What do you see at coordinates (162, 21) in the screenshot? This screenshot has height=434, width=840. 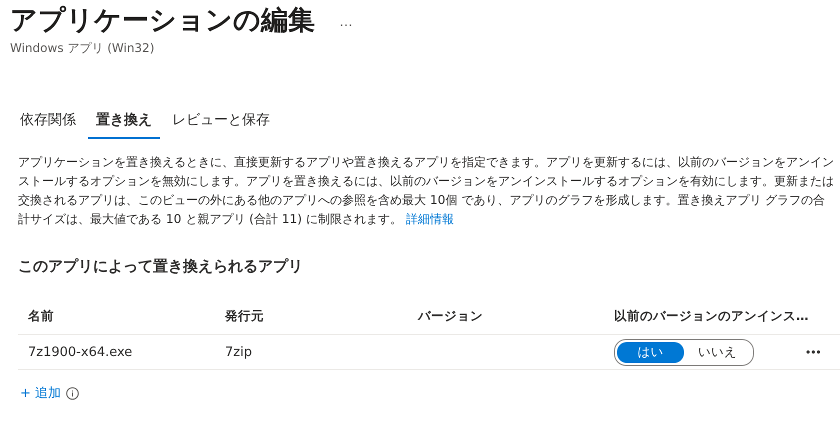 I see `page-title: アプリケーションの編集` at bounding box center [162, 21].